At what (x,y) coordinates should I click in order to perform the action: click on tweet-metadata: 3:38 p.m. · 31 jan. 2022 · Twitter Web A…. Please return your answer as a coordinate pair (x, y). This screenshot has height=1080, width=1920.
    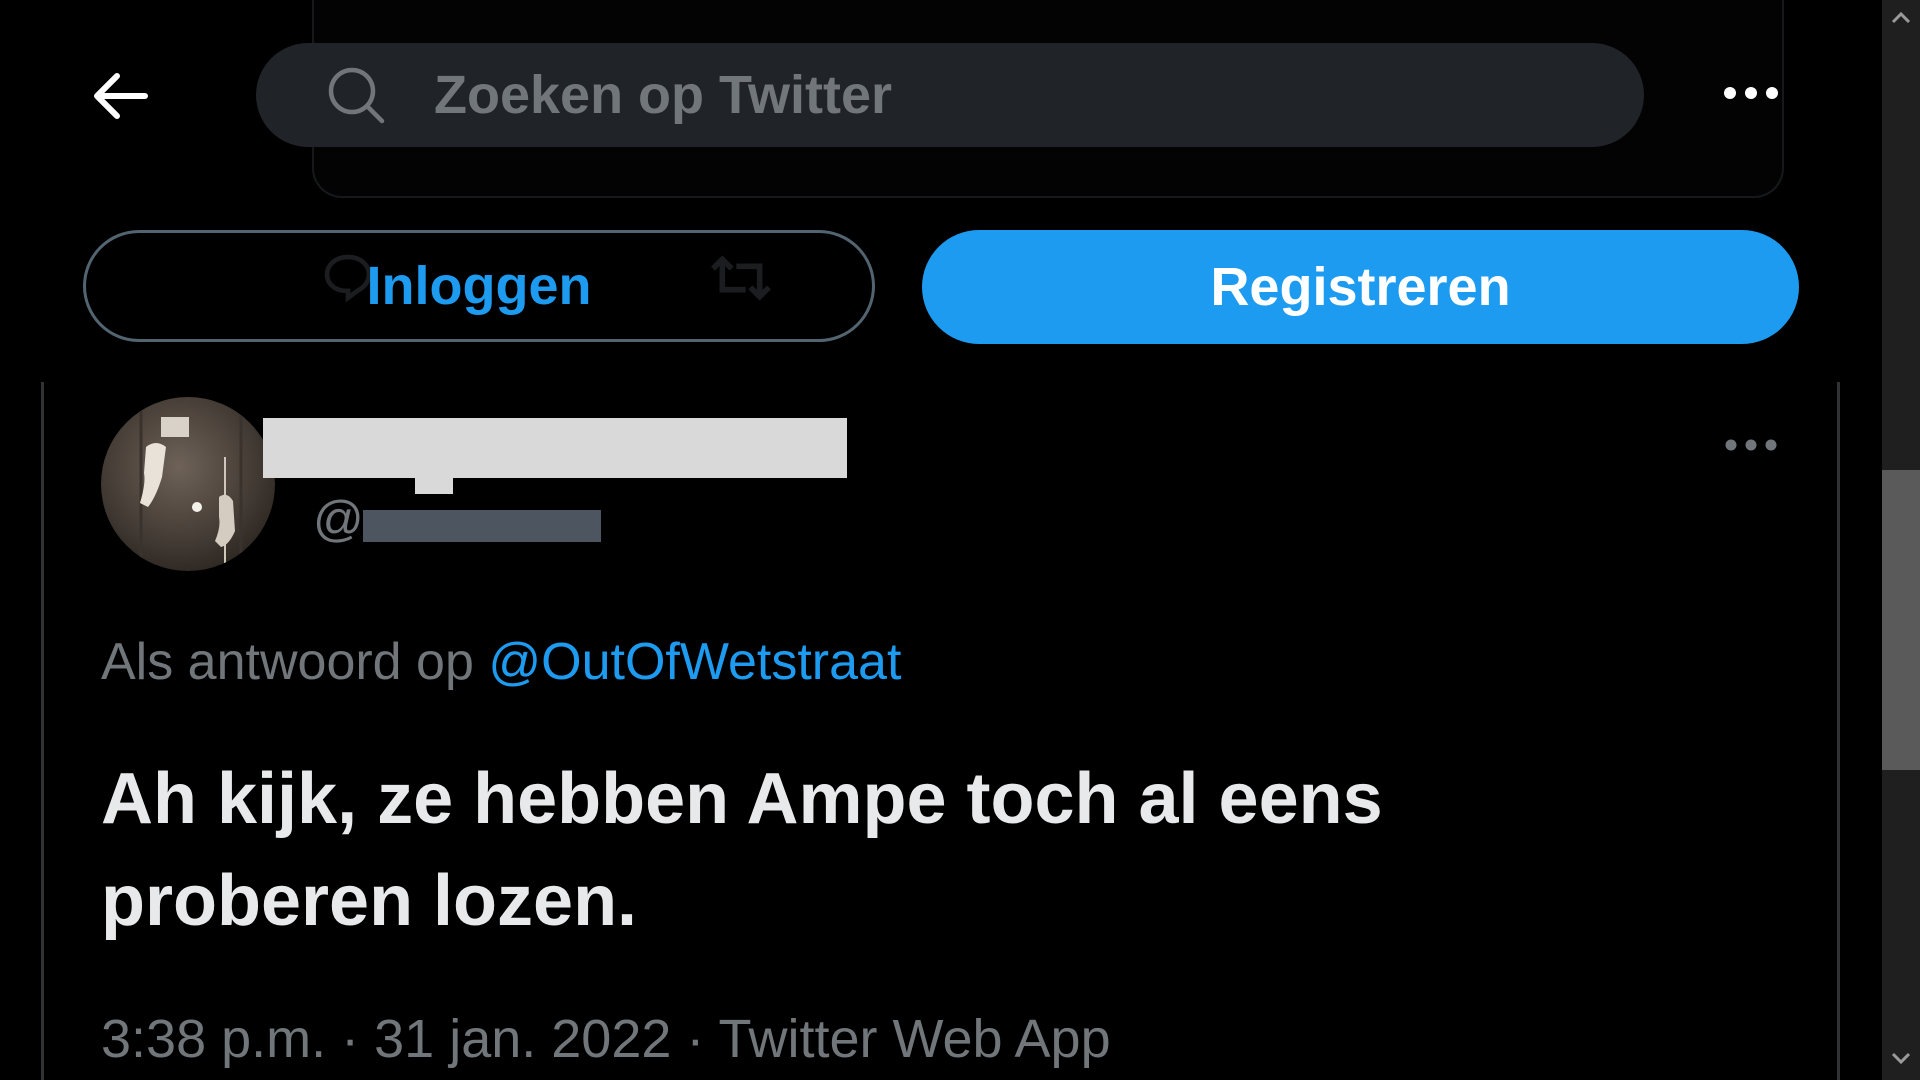
    Looking at the image, I should click on (606, 1039).